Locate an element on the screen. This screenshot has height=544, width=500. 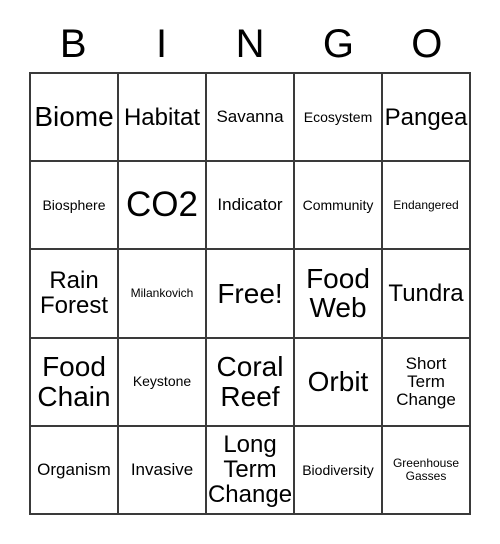
bingo-cell-label: Short Term Change is located at coordinates (426, 381).